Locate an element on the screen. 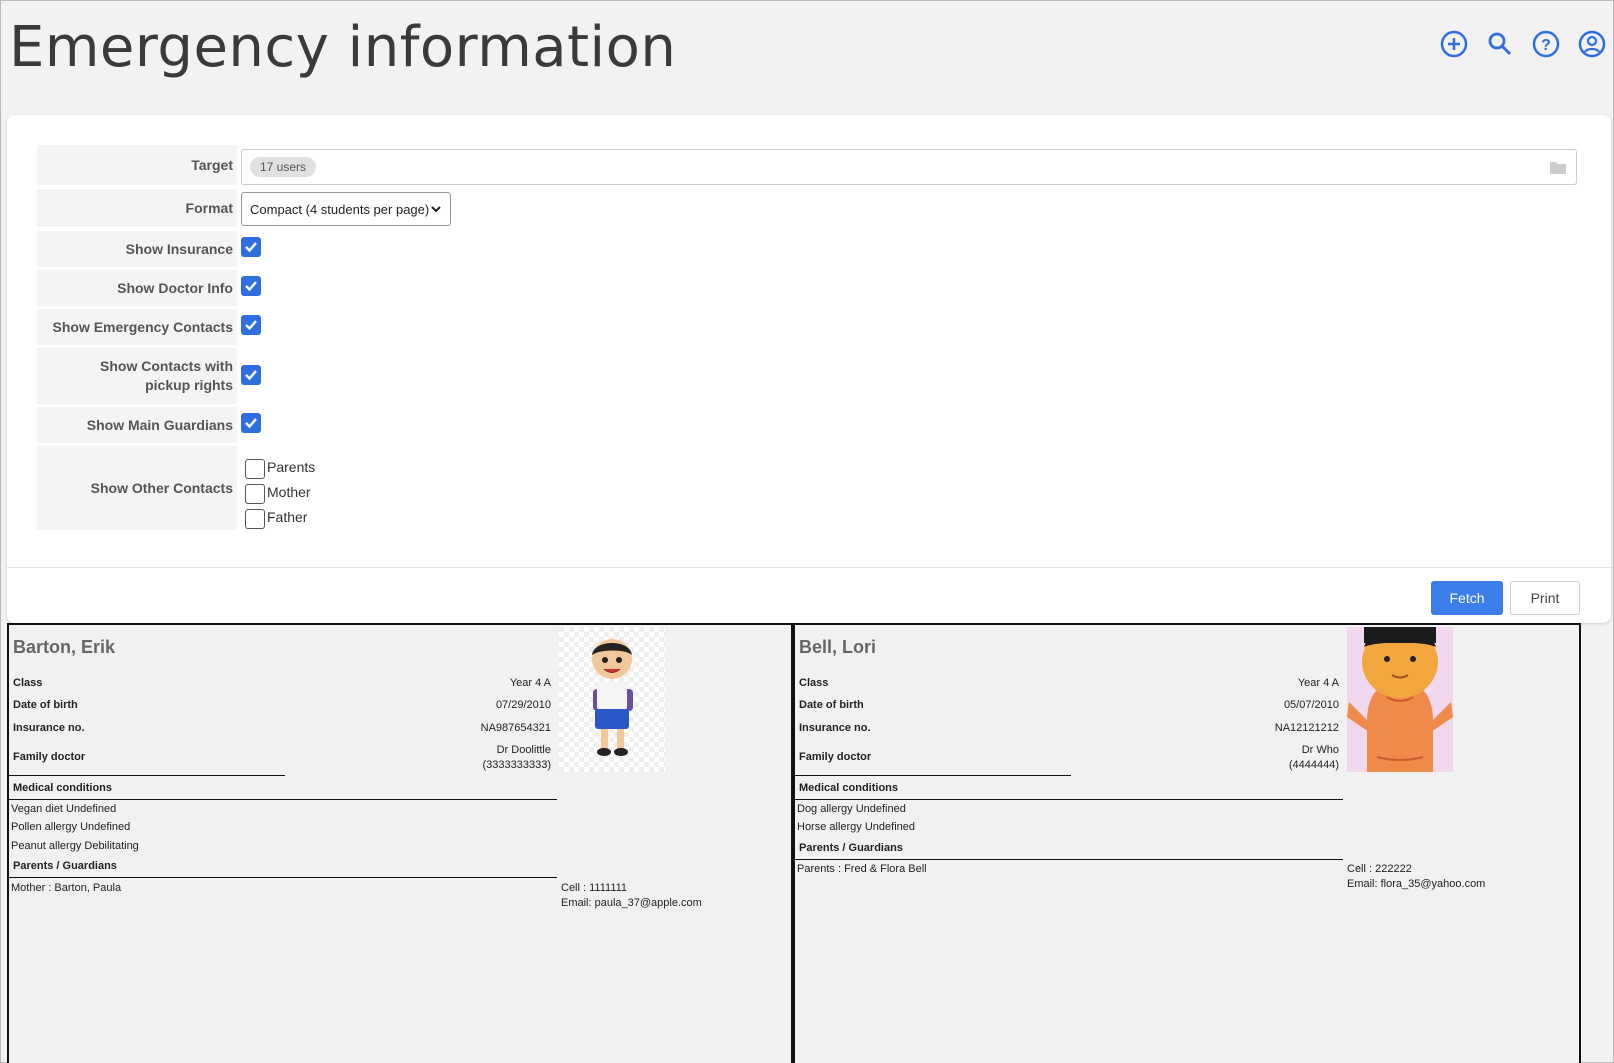  insurance-value: NA12121212 is located at coordinates (1306, 728).